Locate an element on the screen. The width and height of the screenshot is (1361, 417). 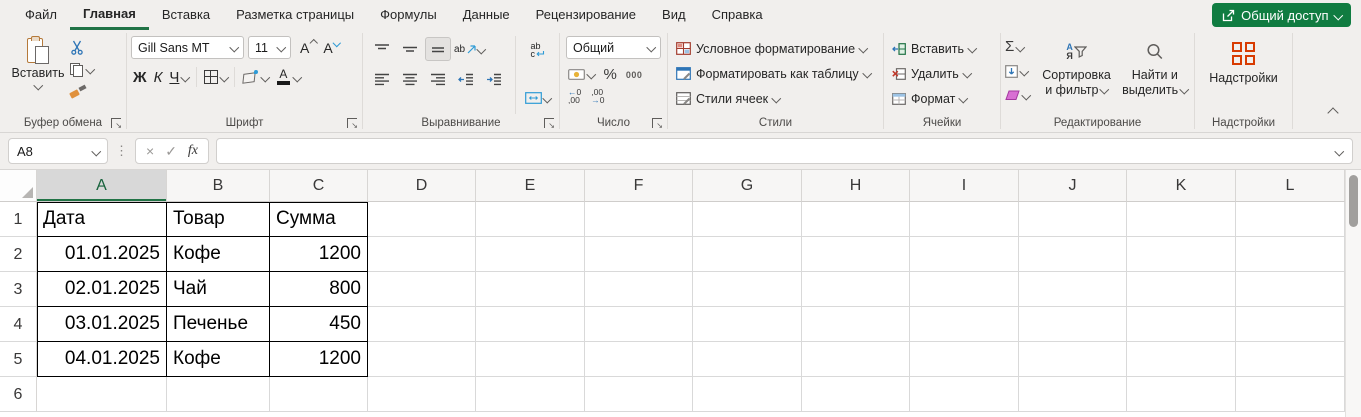
cell-I5 is located at coordinates (964, 359).